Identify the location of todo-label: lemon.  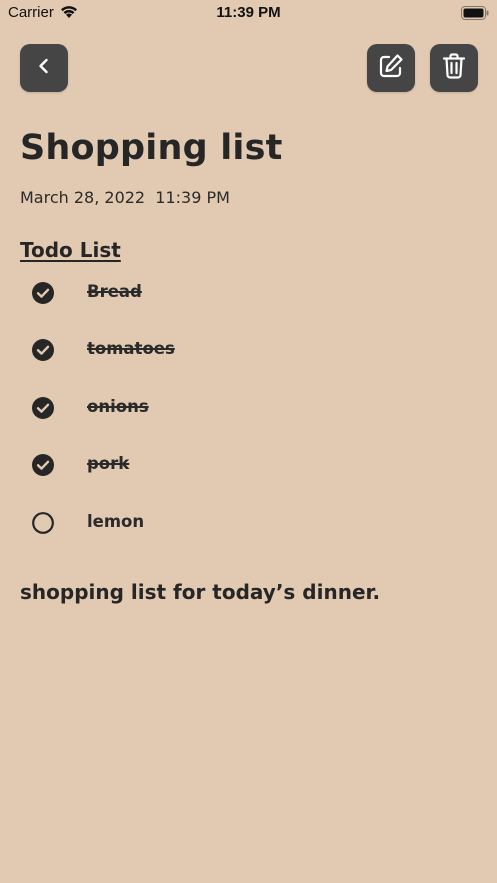
(116, 521).